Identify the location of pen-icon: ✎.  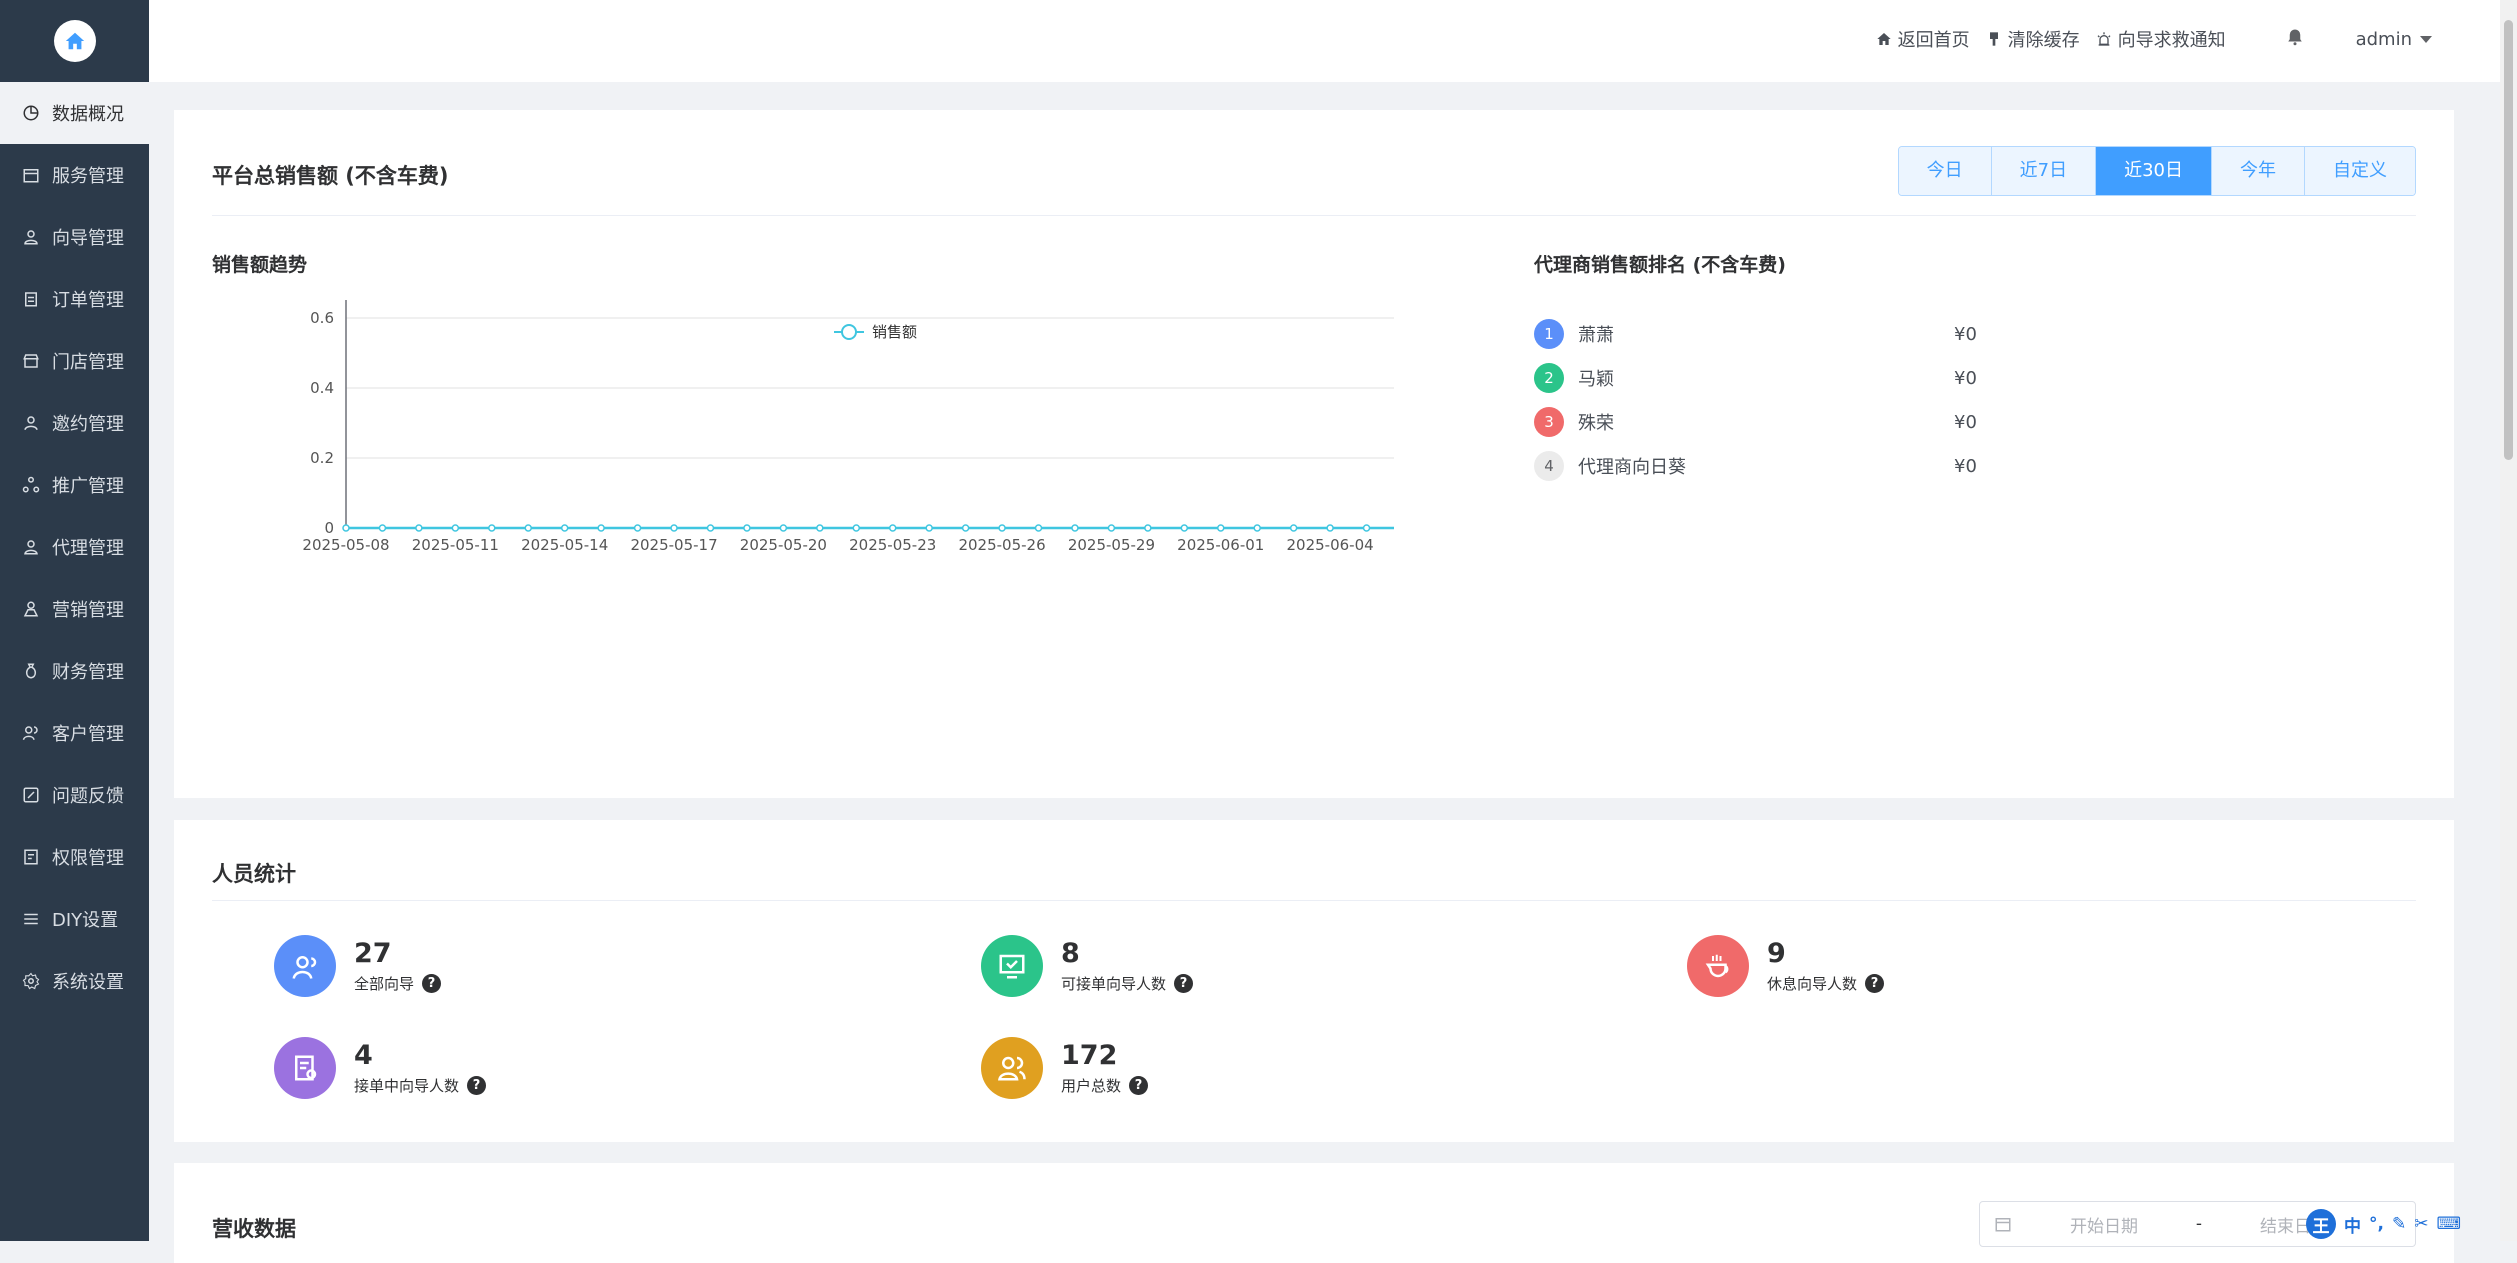
(2399, 1224).